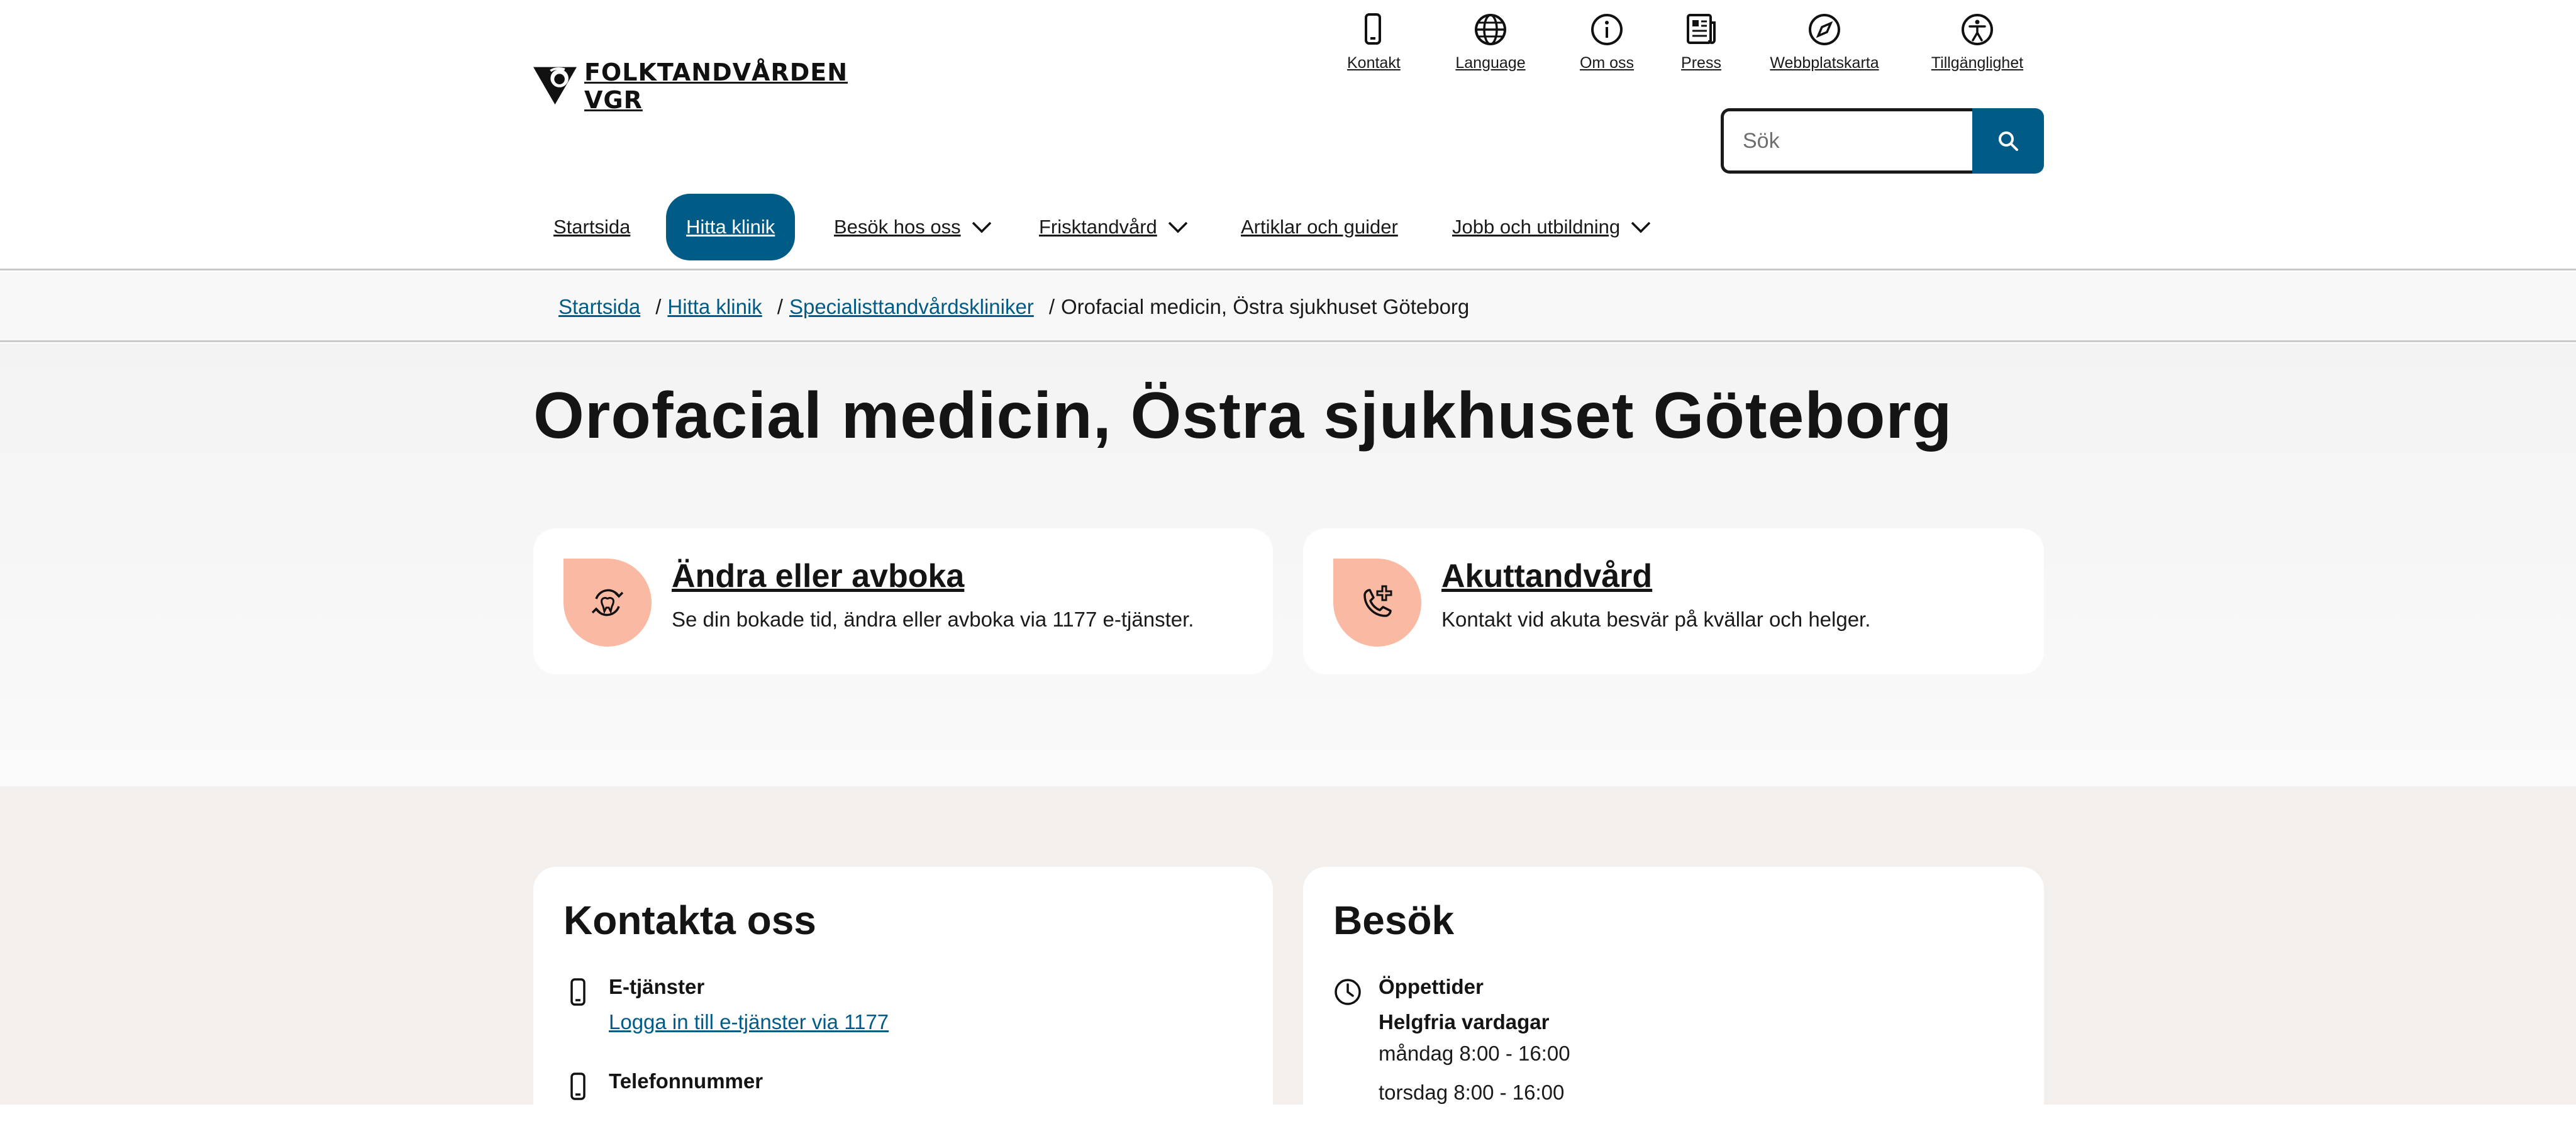 This screenshot has height=1131, width=2576. I want to click on etjanster-login-link: Logga in till e-tjänster via 1177, so click(749, 1022).